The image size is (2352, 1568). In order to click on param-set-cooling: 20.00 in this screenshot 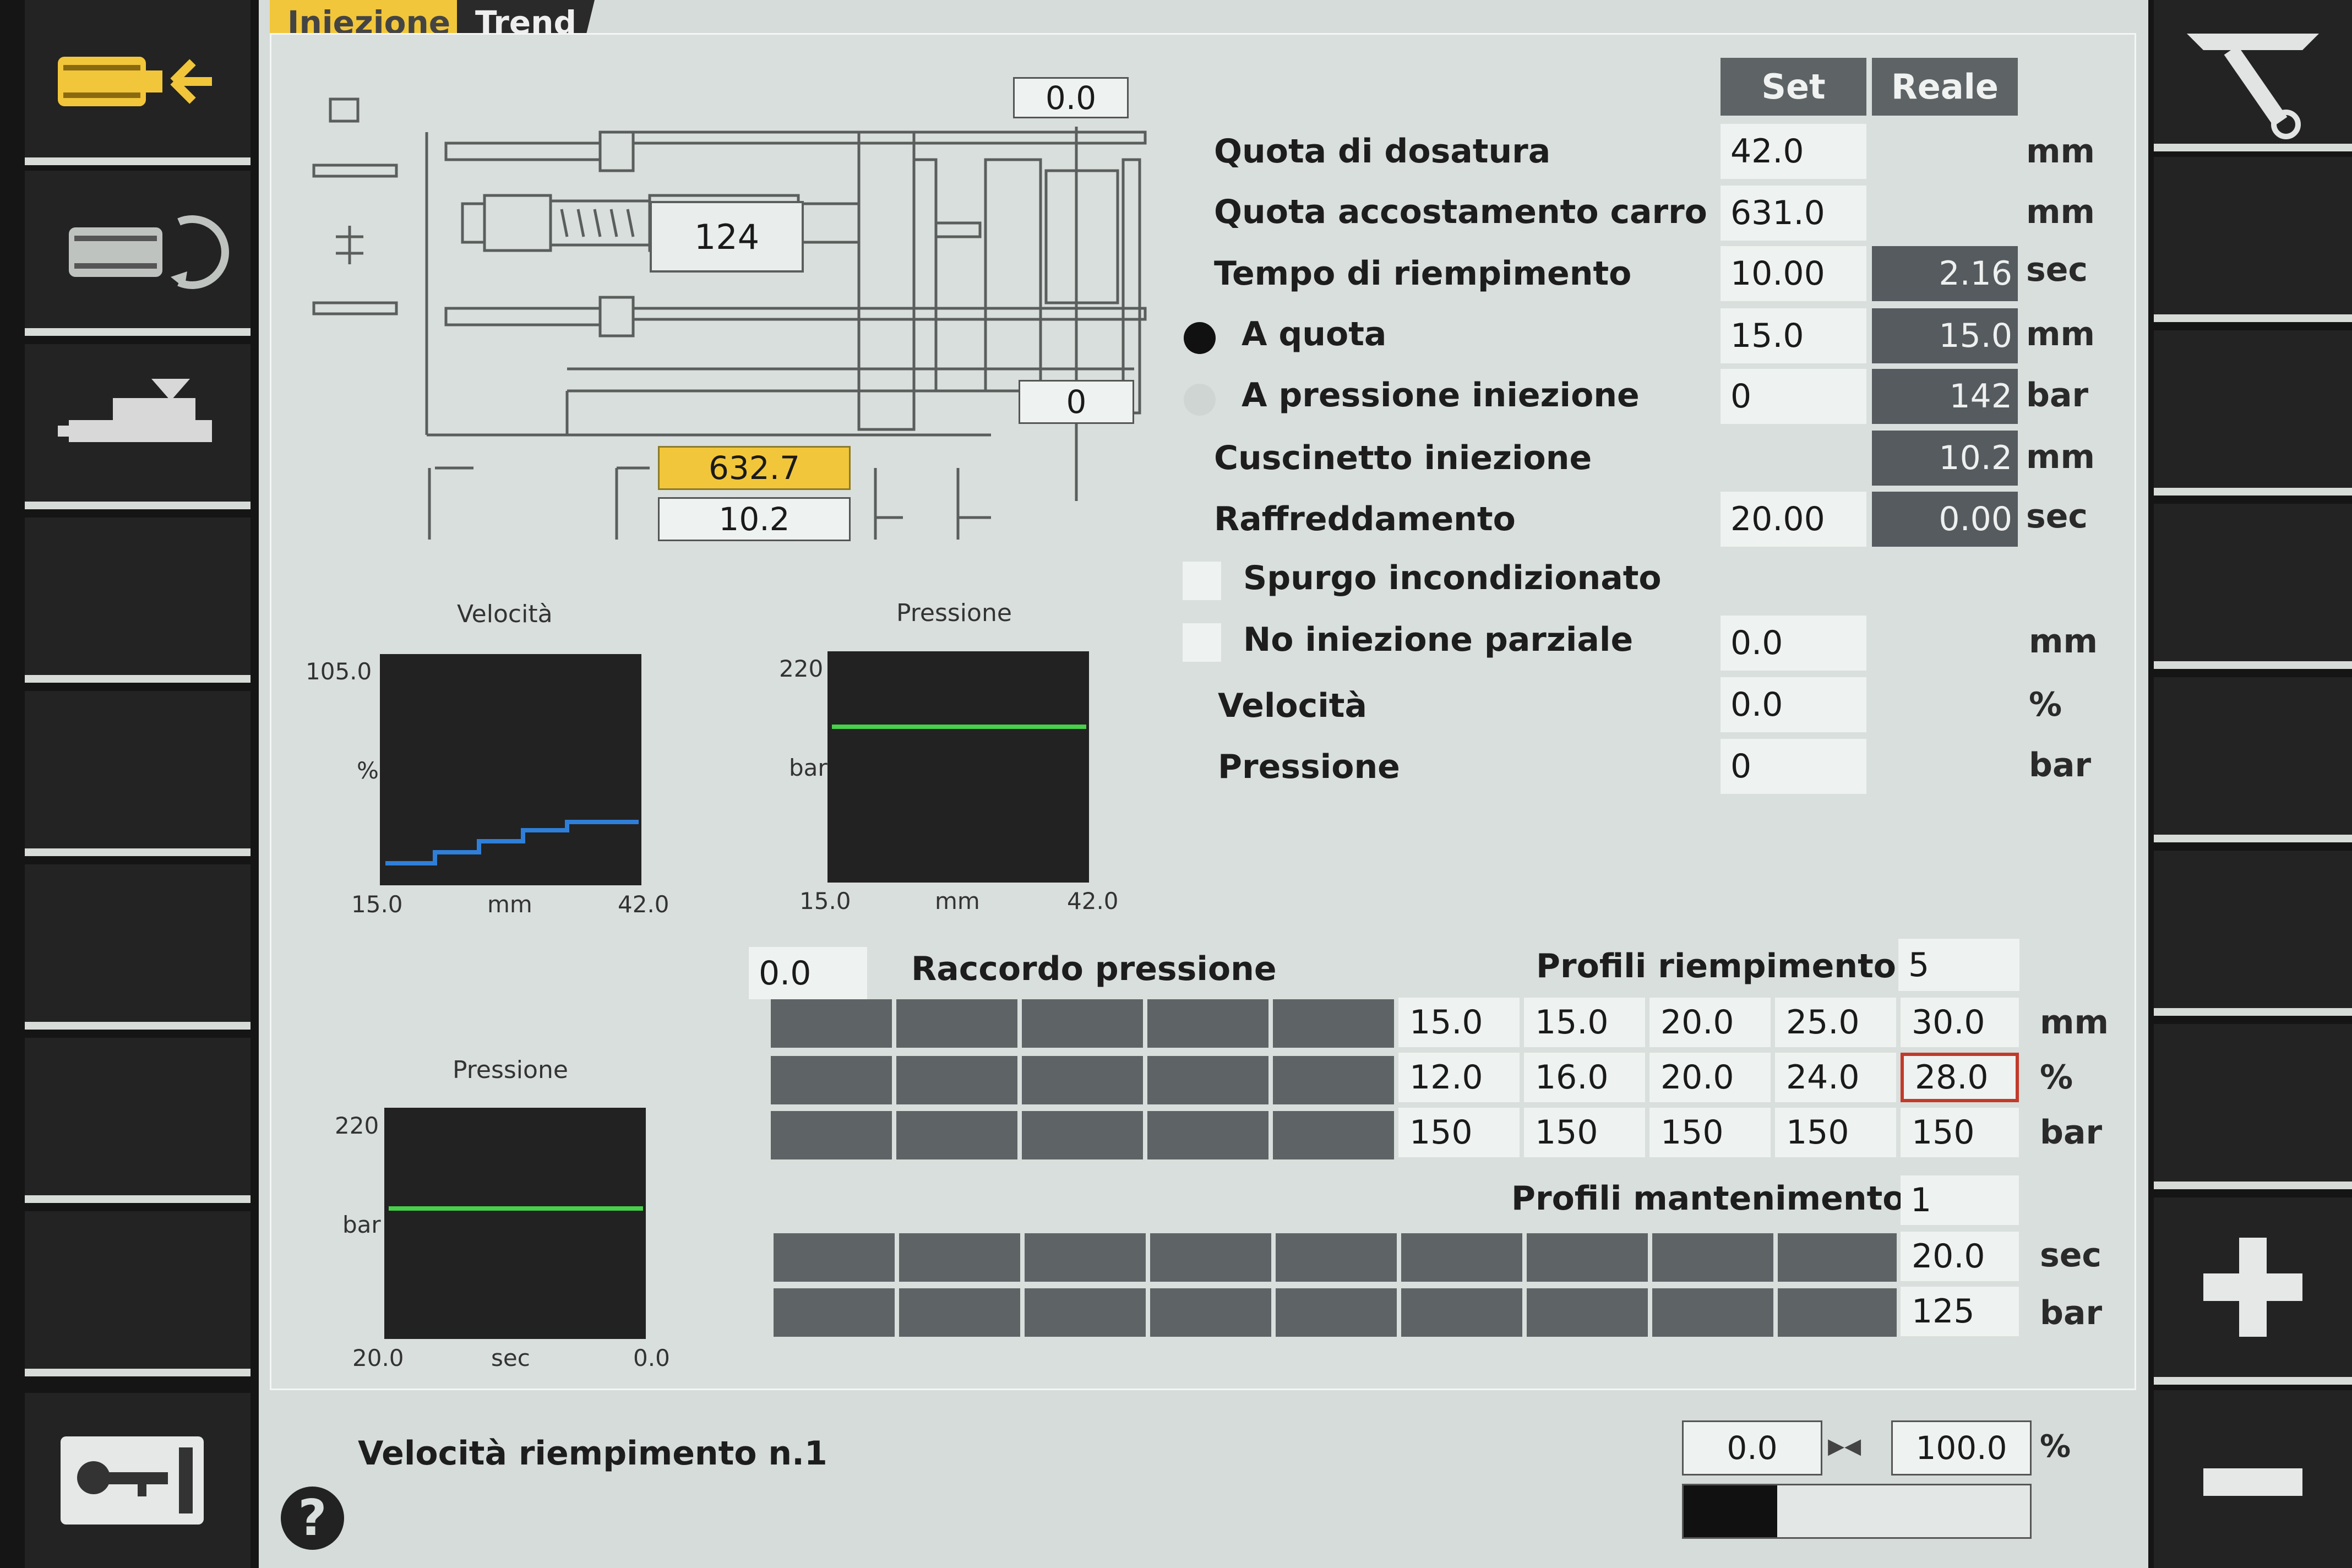, I will do `click(1793, 519)`.